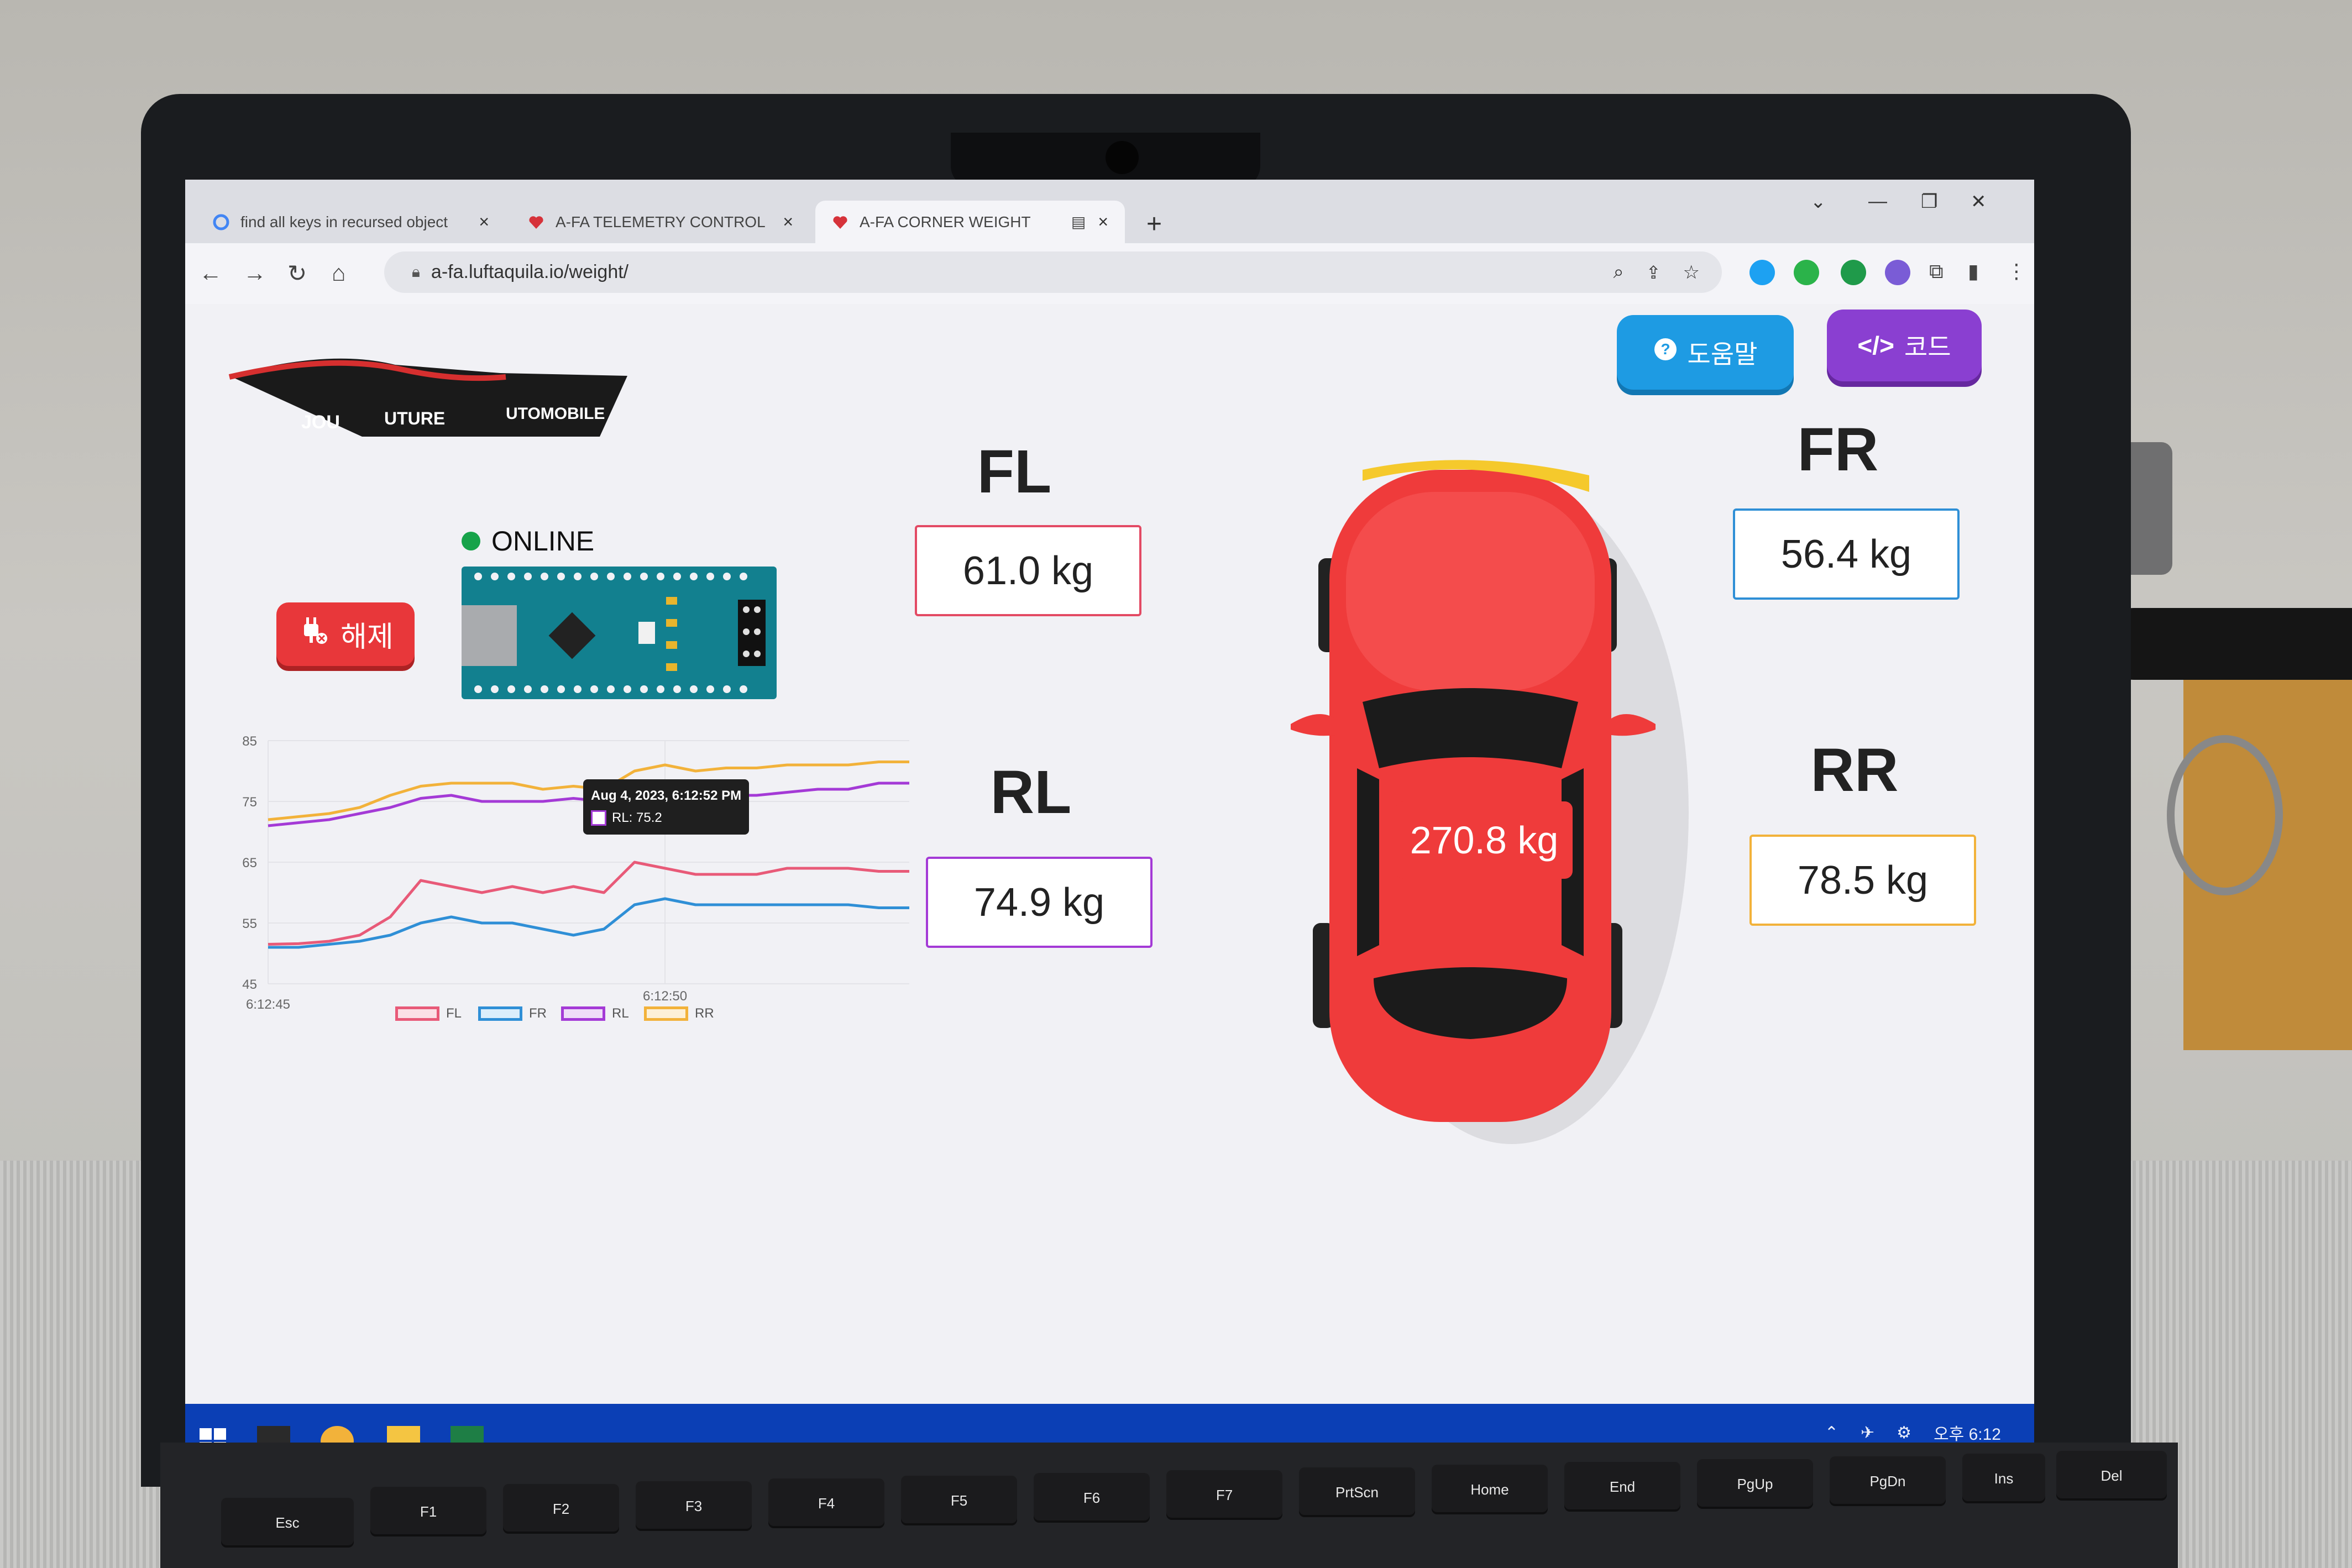  I want to click on key-pgdn: PgDn, so click(1888, 1481).